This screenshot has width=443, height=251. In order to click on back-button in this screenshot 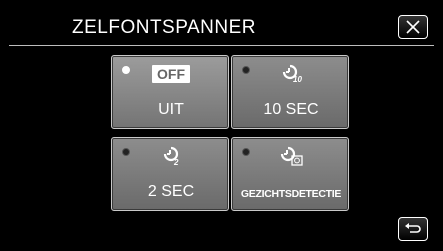, I will do `click(413, 229)`.